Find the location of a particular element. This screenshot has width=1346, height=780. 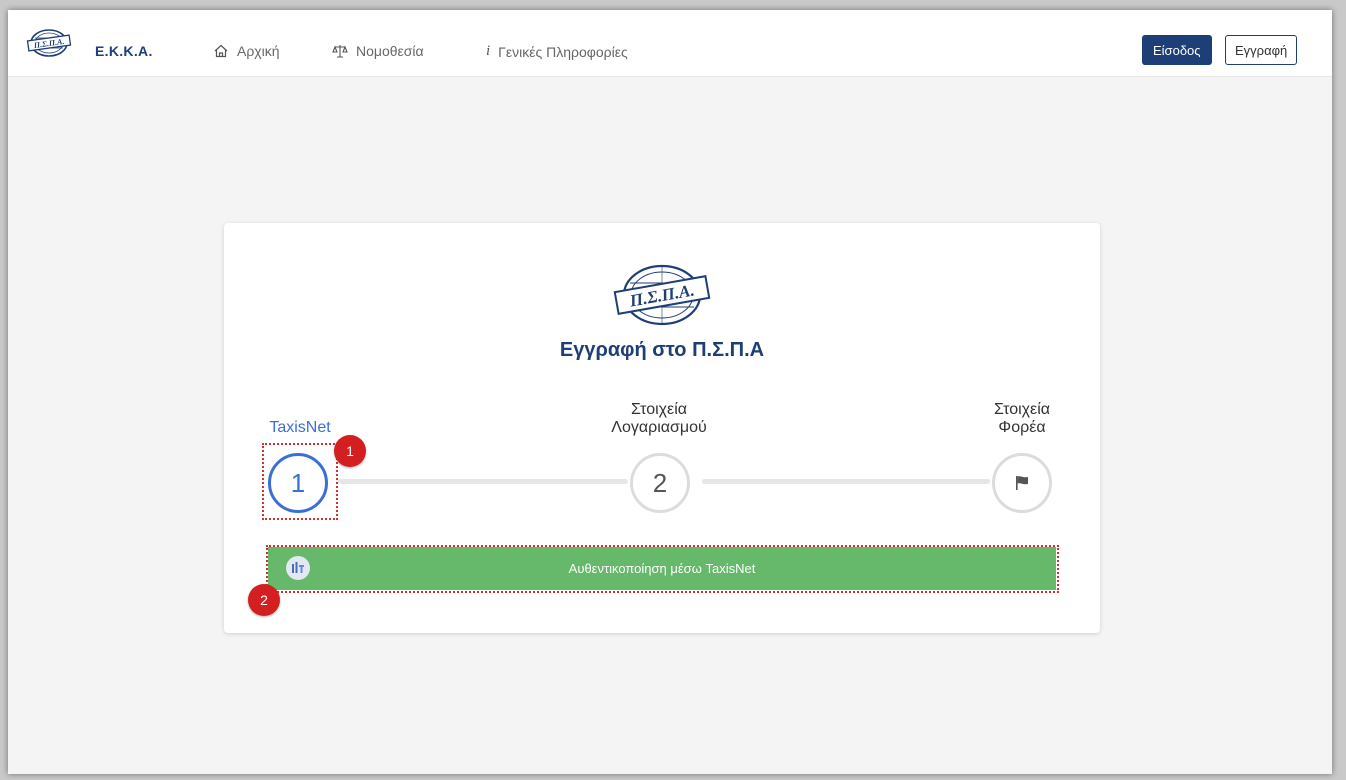

step-2-label: Στοιχεία Λογαριασμού is located at coordinates (659, 419).